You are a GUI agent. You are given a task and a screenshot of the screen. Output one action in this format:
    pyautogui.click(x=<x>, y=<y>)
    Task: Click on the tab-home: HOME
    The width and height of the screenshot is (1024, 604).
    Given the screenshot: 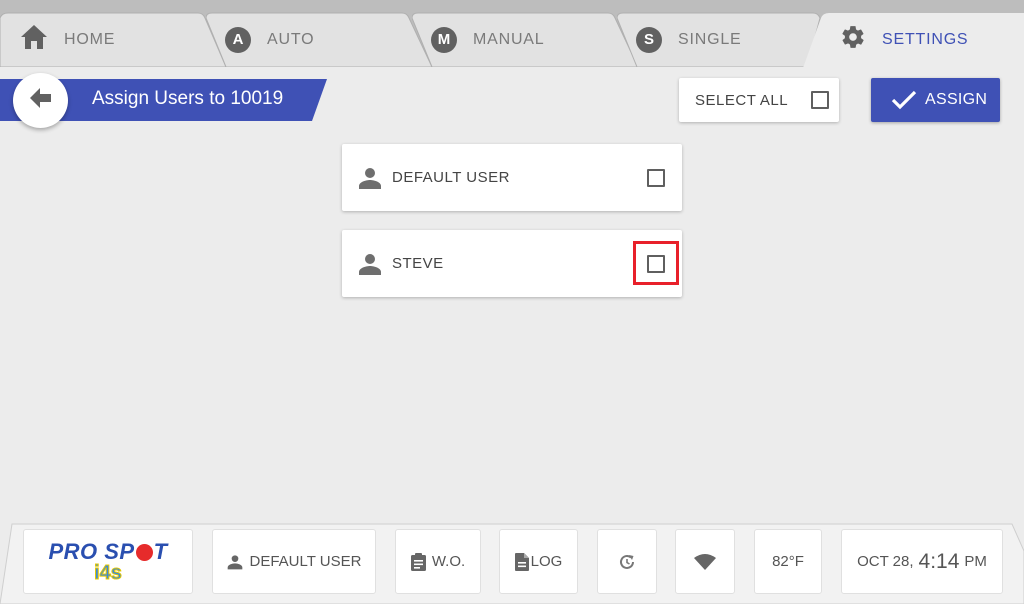 What is the action you would take?
    pyautogui.click(x=113, y=39)
    